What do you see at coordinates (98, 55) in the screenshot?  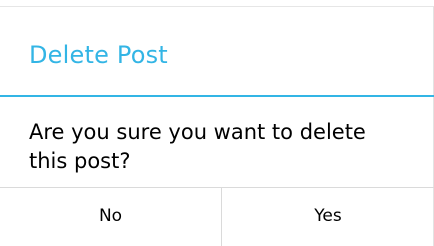 I see `dialog-title: Delete Post` at bounding box center [98, 55].